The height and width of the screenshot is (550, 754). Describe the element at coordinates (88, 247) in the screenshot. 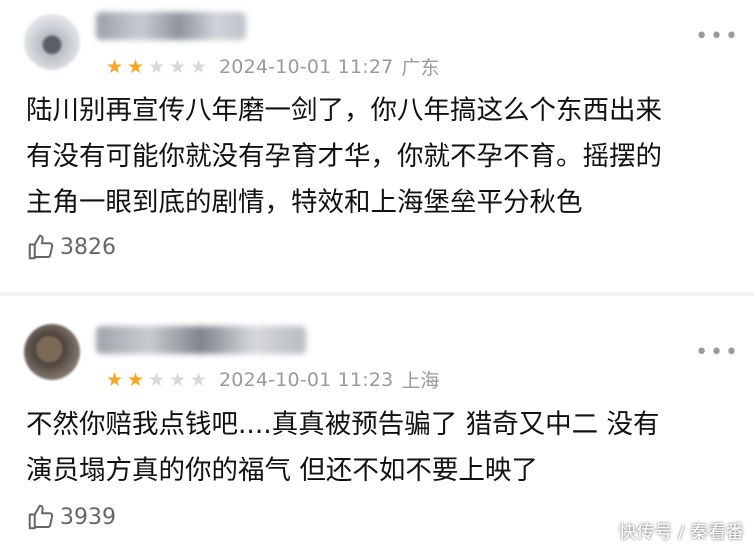

I see `like-count: 3826` at that location.